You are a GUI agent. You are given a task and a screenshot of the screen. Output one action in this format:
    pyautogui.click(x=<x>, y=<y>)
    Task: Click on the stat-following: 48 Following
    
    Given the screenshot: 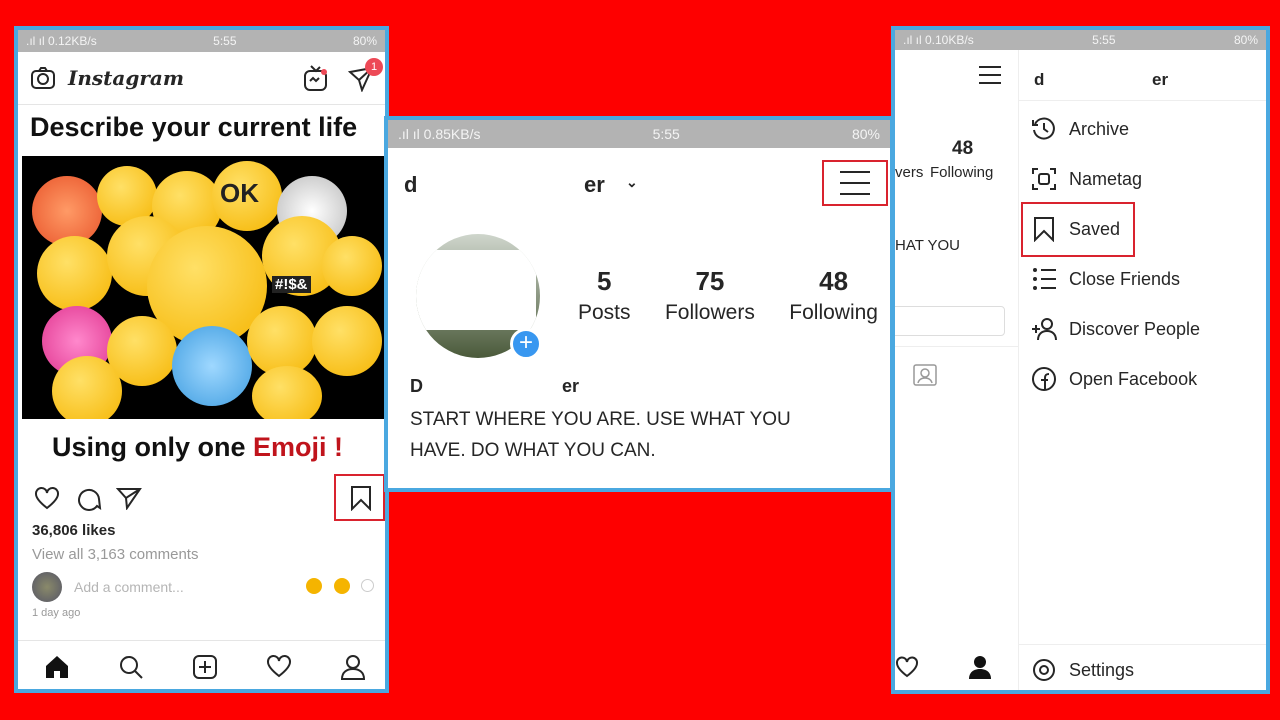 What is the action you would take?
    pyautogui.click(x=833, y=295)
    